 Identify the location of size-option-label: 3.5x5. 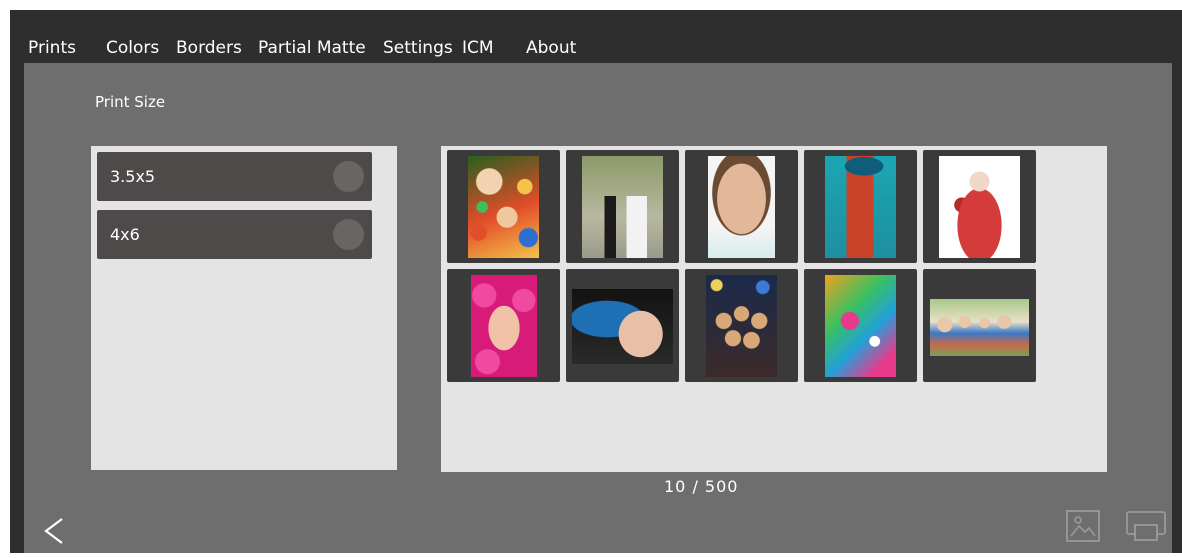
(133, 176).